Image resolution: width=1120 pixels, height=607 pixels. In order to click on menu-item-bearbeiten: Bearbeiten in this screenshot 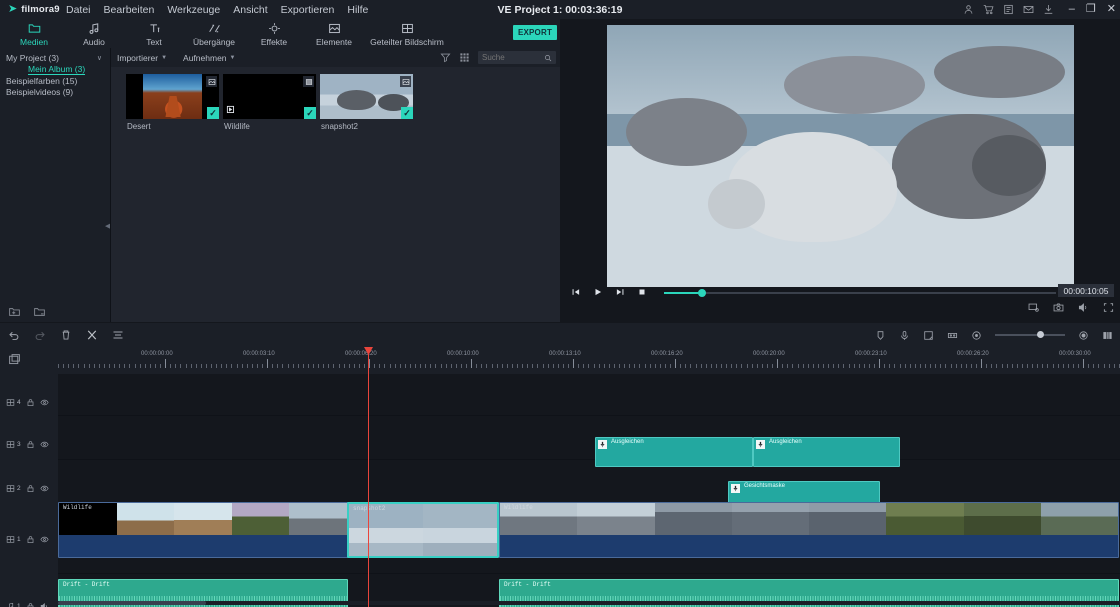, I will do `click(129, 10)`.